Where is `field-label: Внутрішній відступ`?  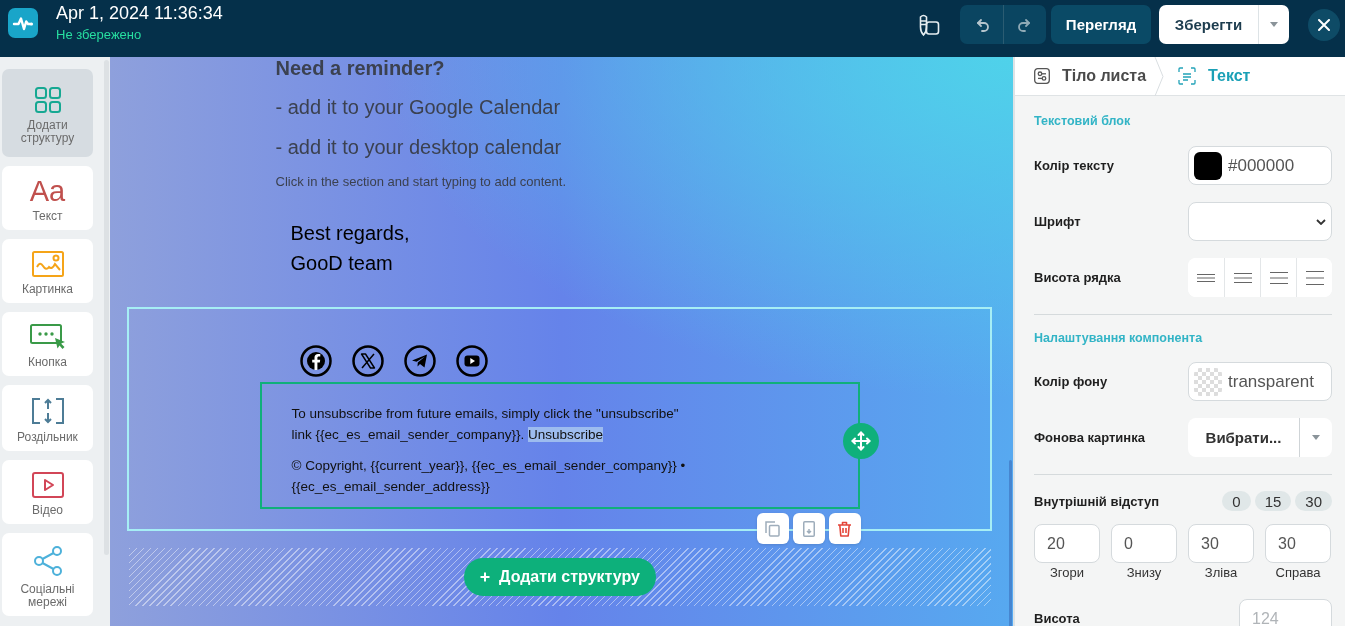 field-label: Внутрішній відступ is located at coordinates (1097, 501).